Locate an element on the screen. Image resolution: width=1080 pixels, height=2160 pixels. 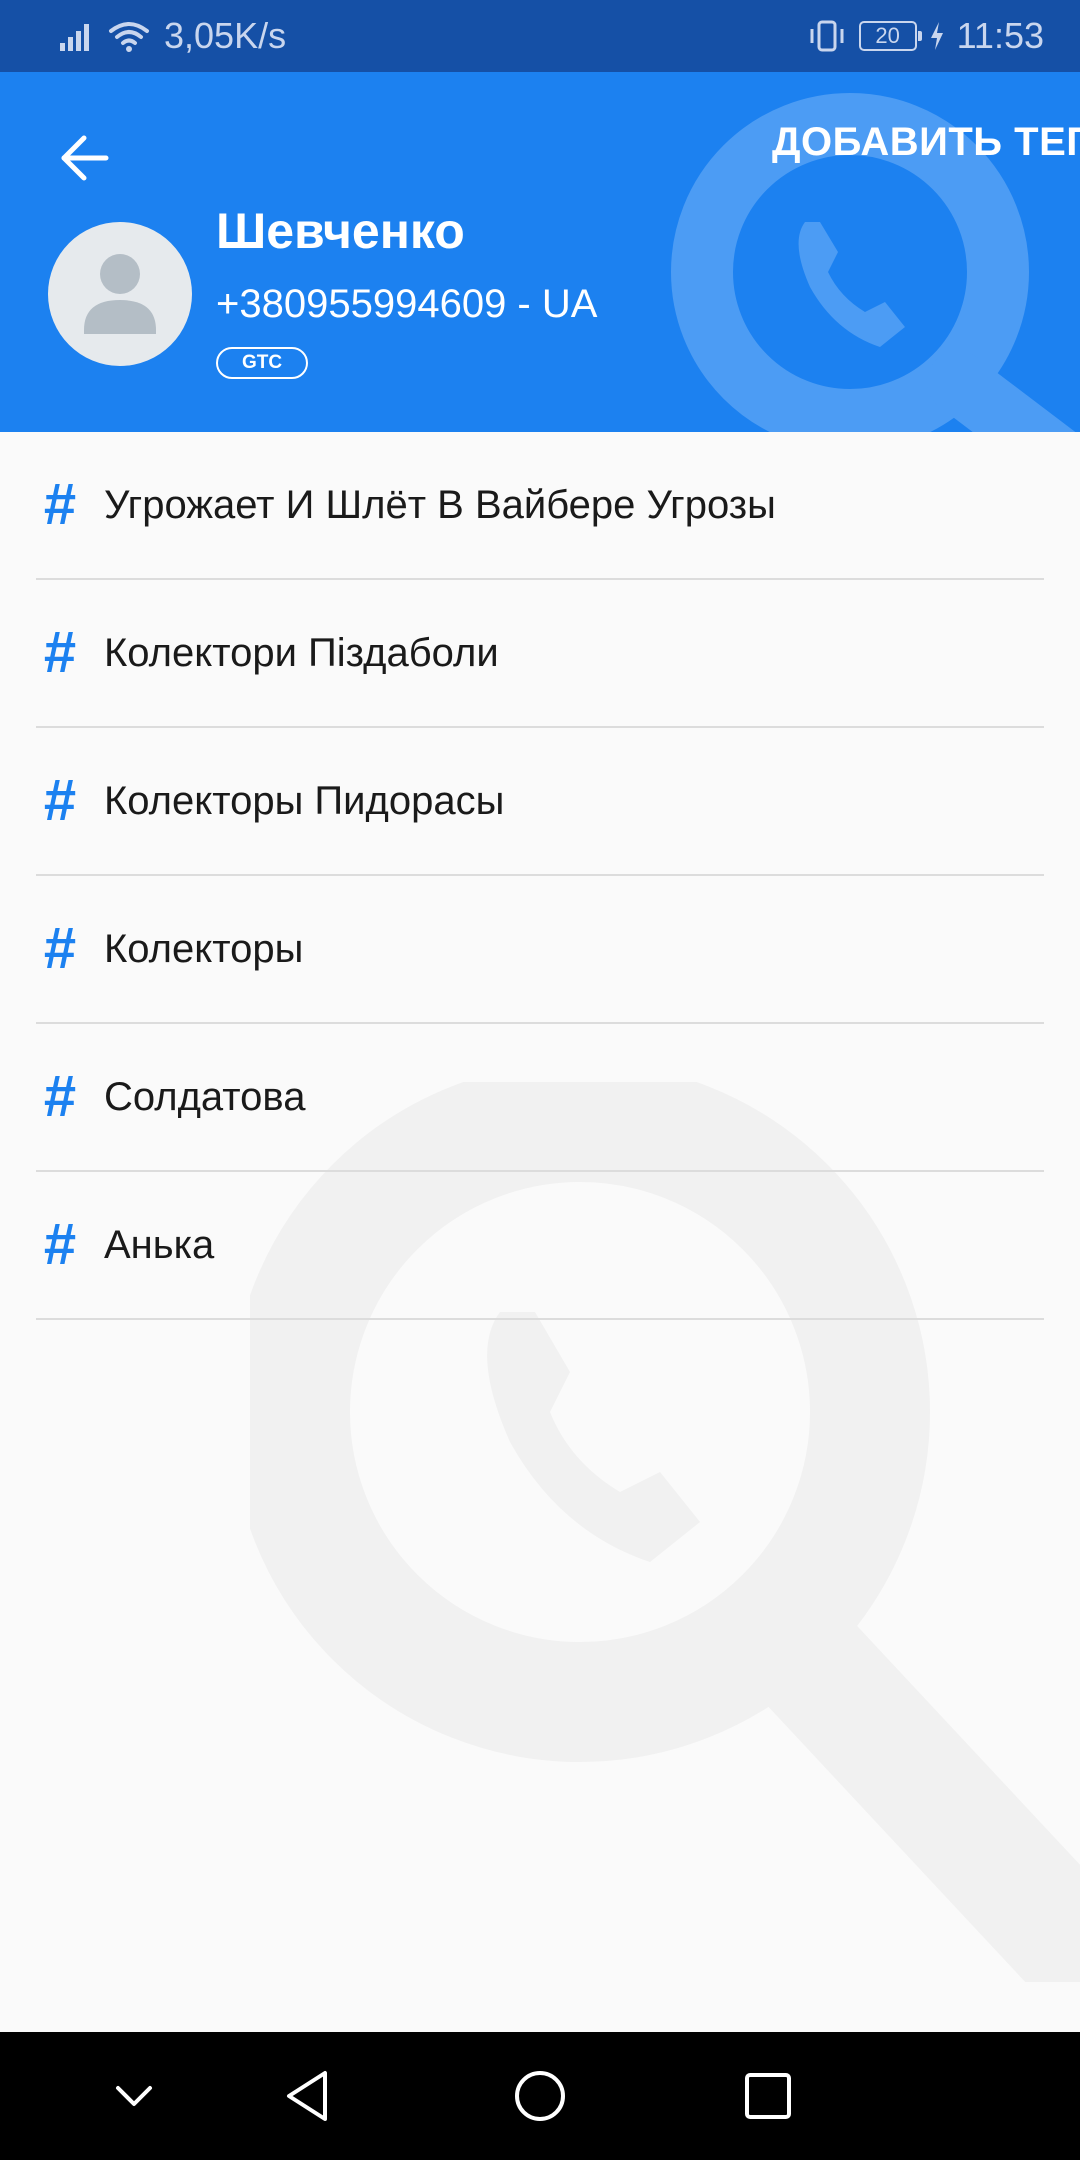
nav-back-button is located at coordinates (308, 2096).